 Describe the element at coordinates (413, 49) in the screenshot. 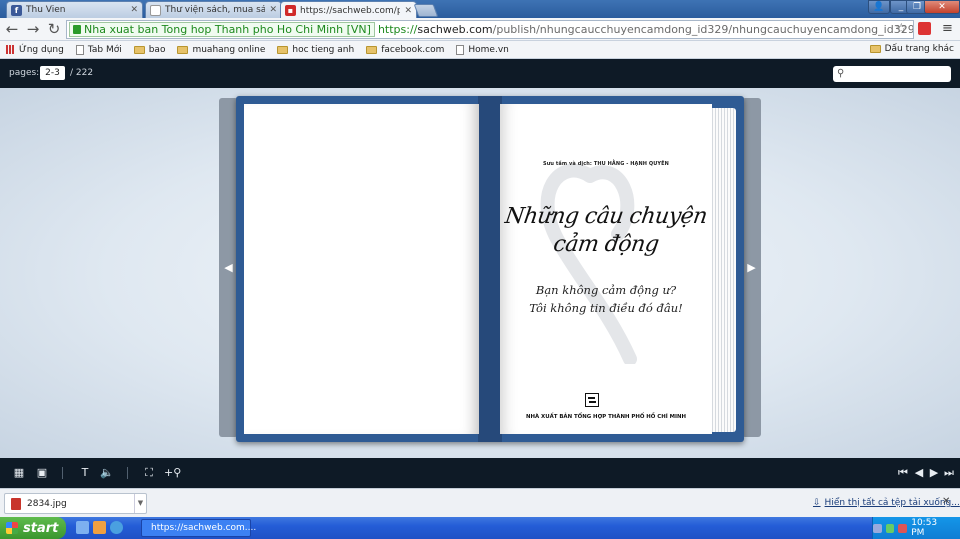

I see `bookmark-label: facebook.com` at that location.